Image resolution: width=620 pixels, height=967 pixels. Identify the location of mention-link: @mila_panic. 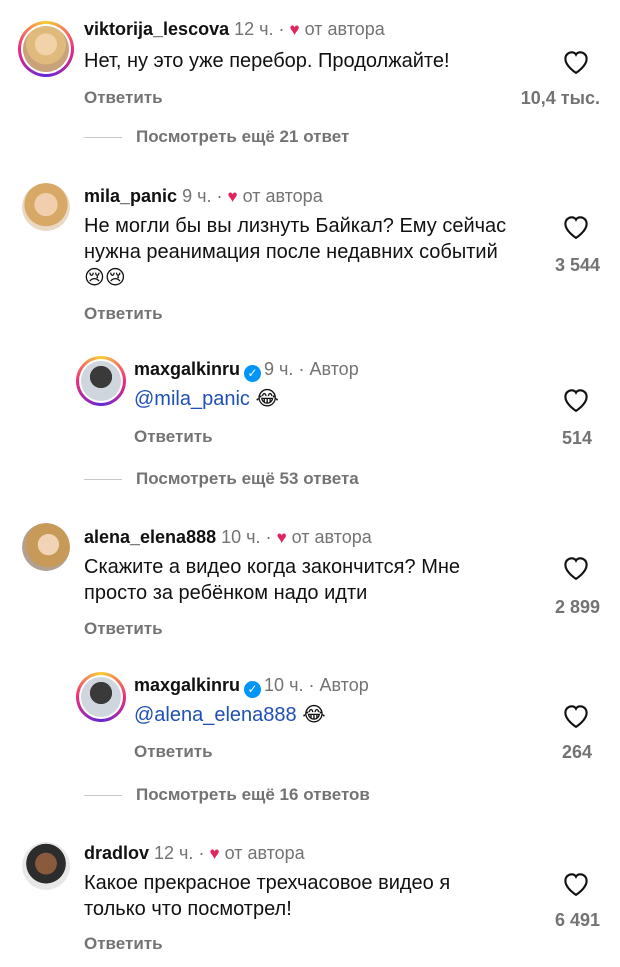
(192, 399).